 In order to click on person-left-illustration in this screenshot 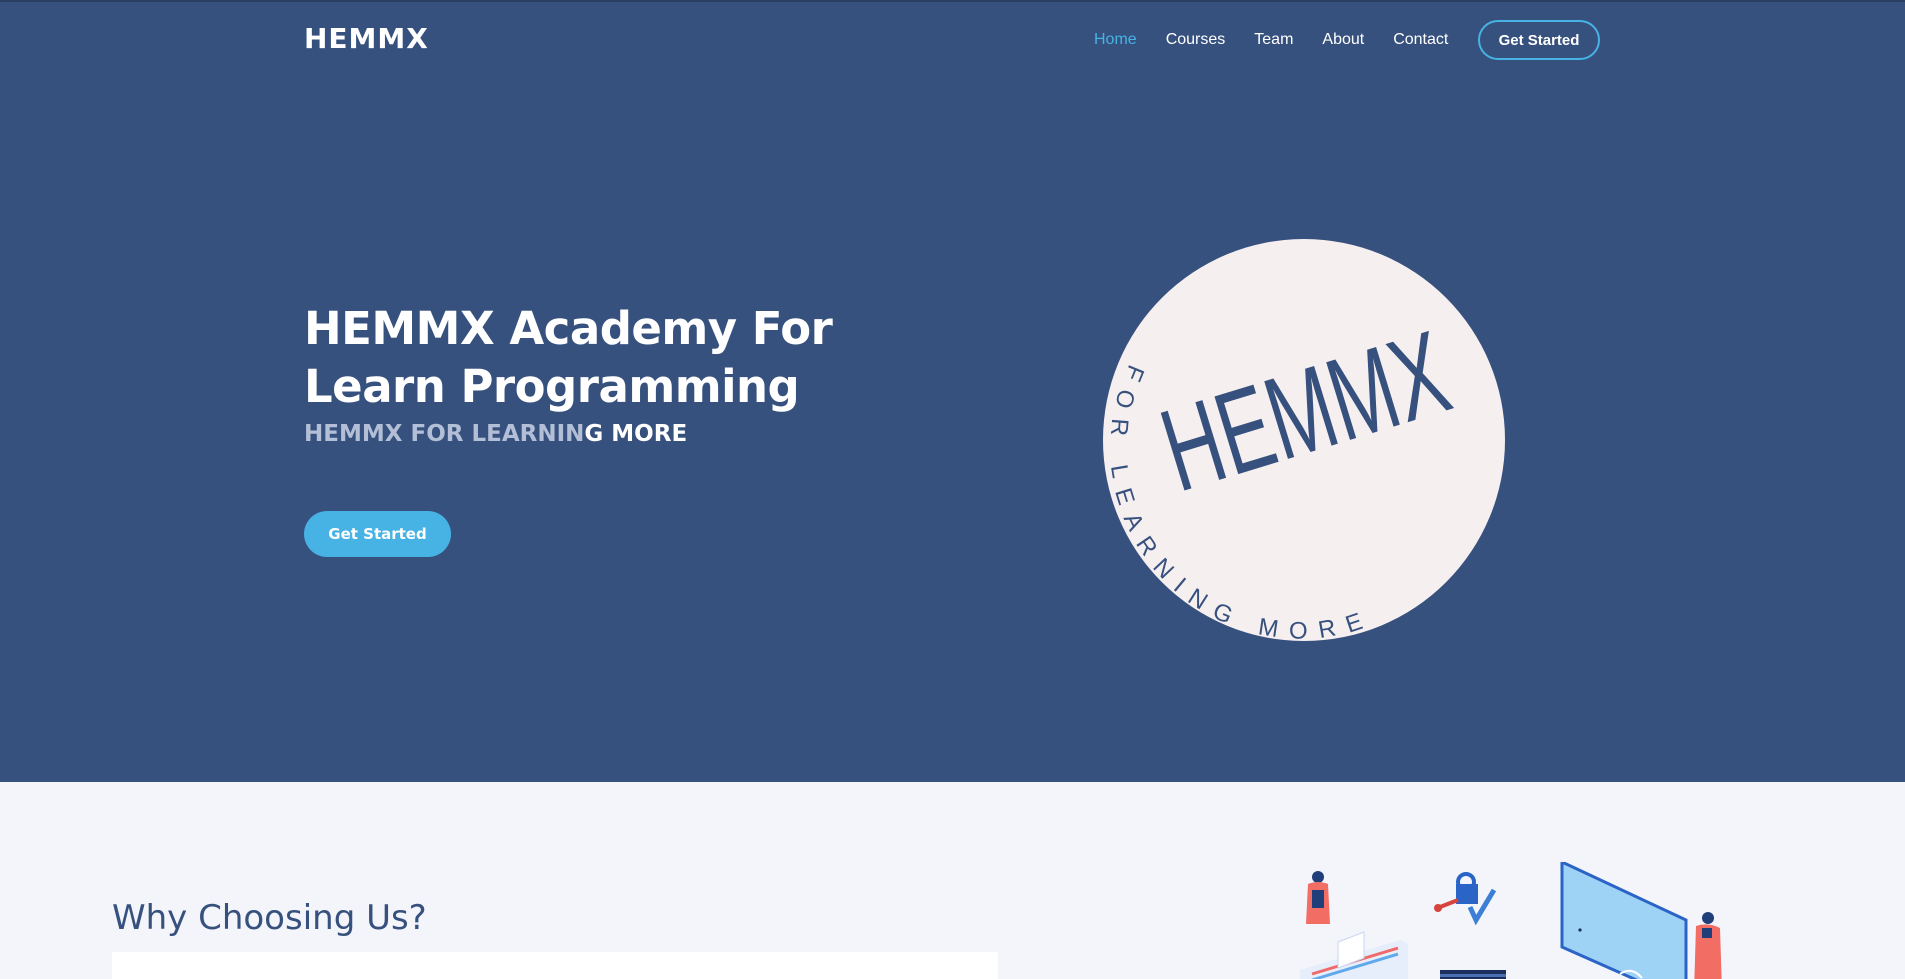, I will do `click(1318, 897)`.